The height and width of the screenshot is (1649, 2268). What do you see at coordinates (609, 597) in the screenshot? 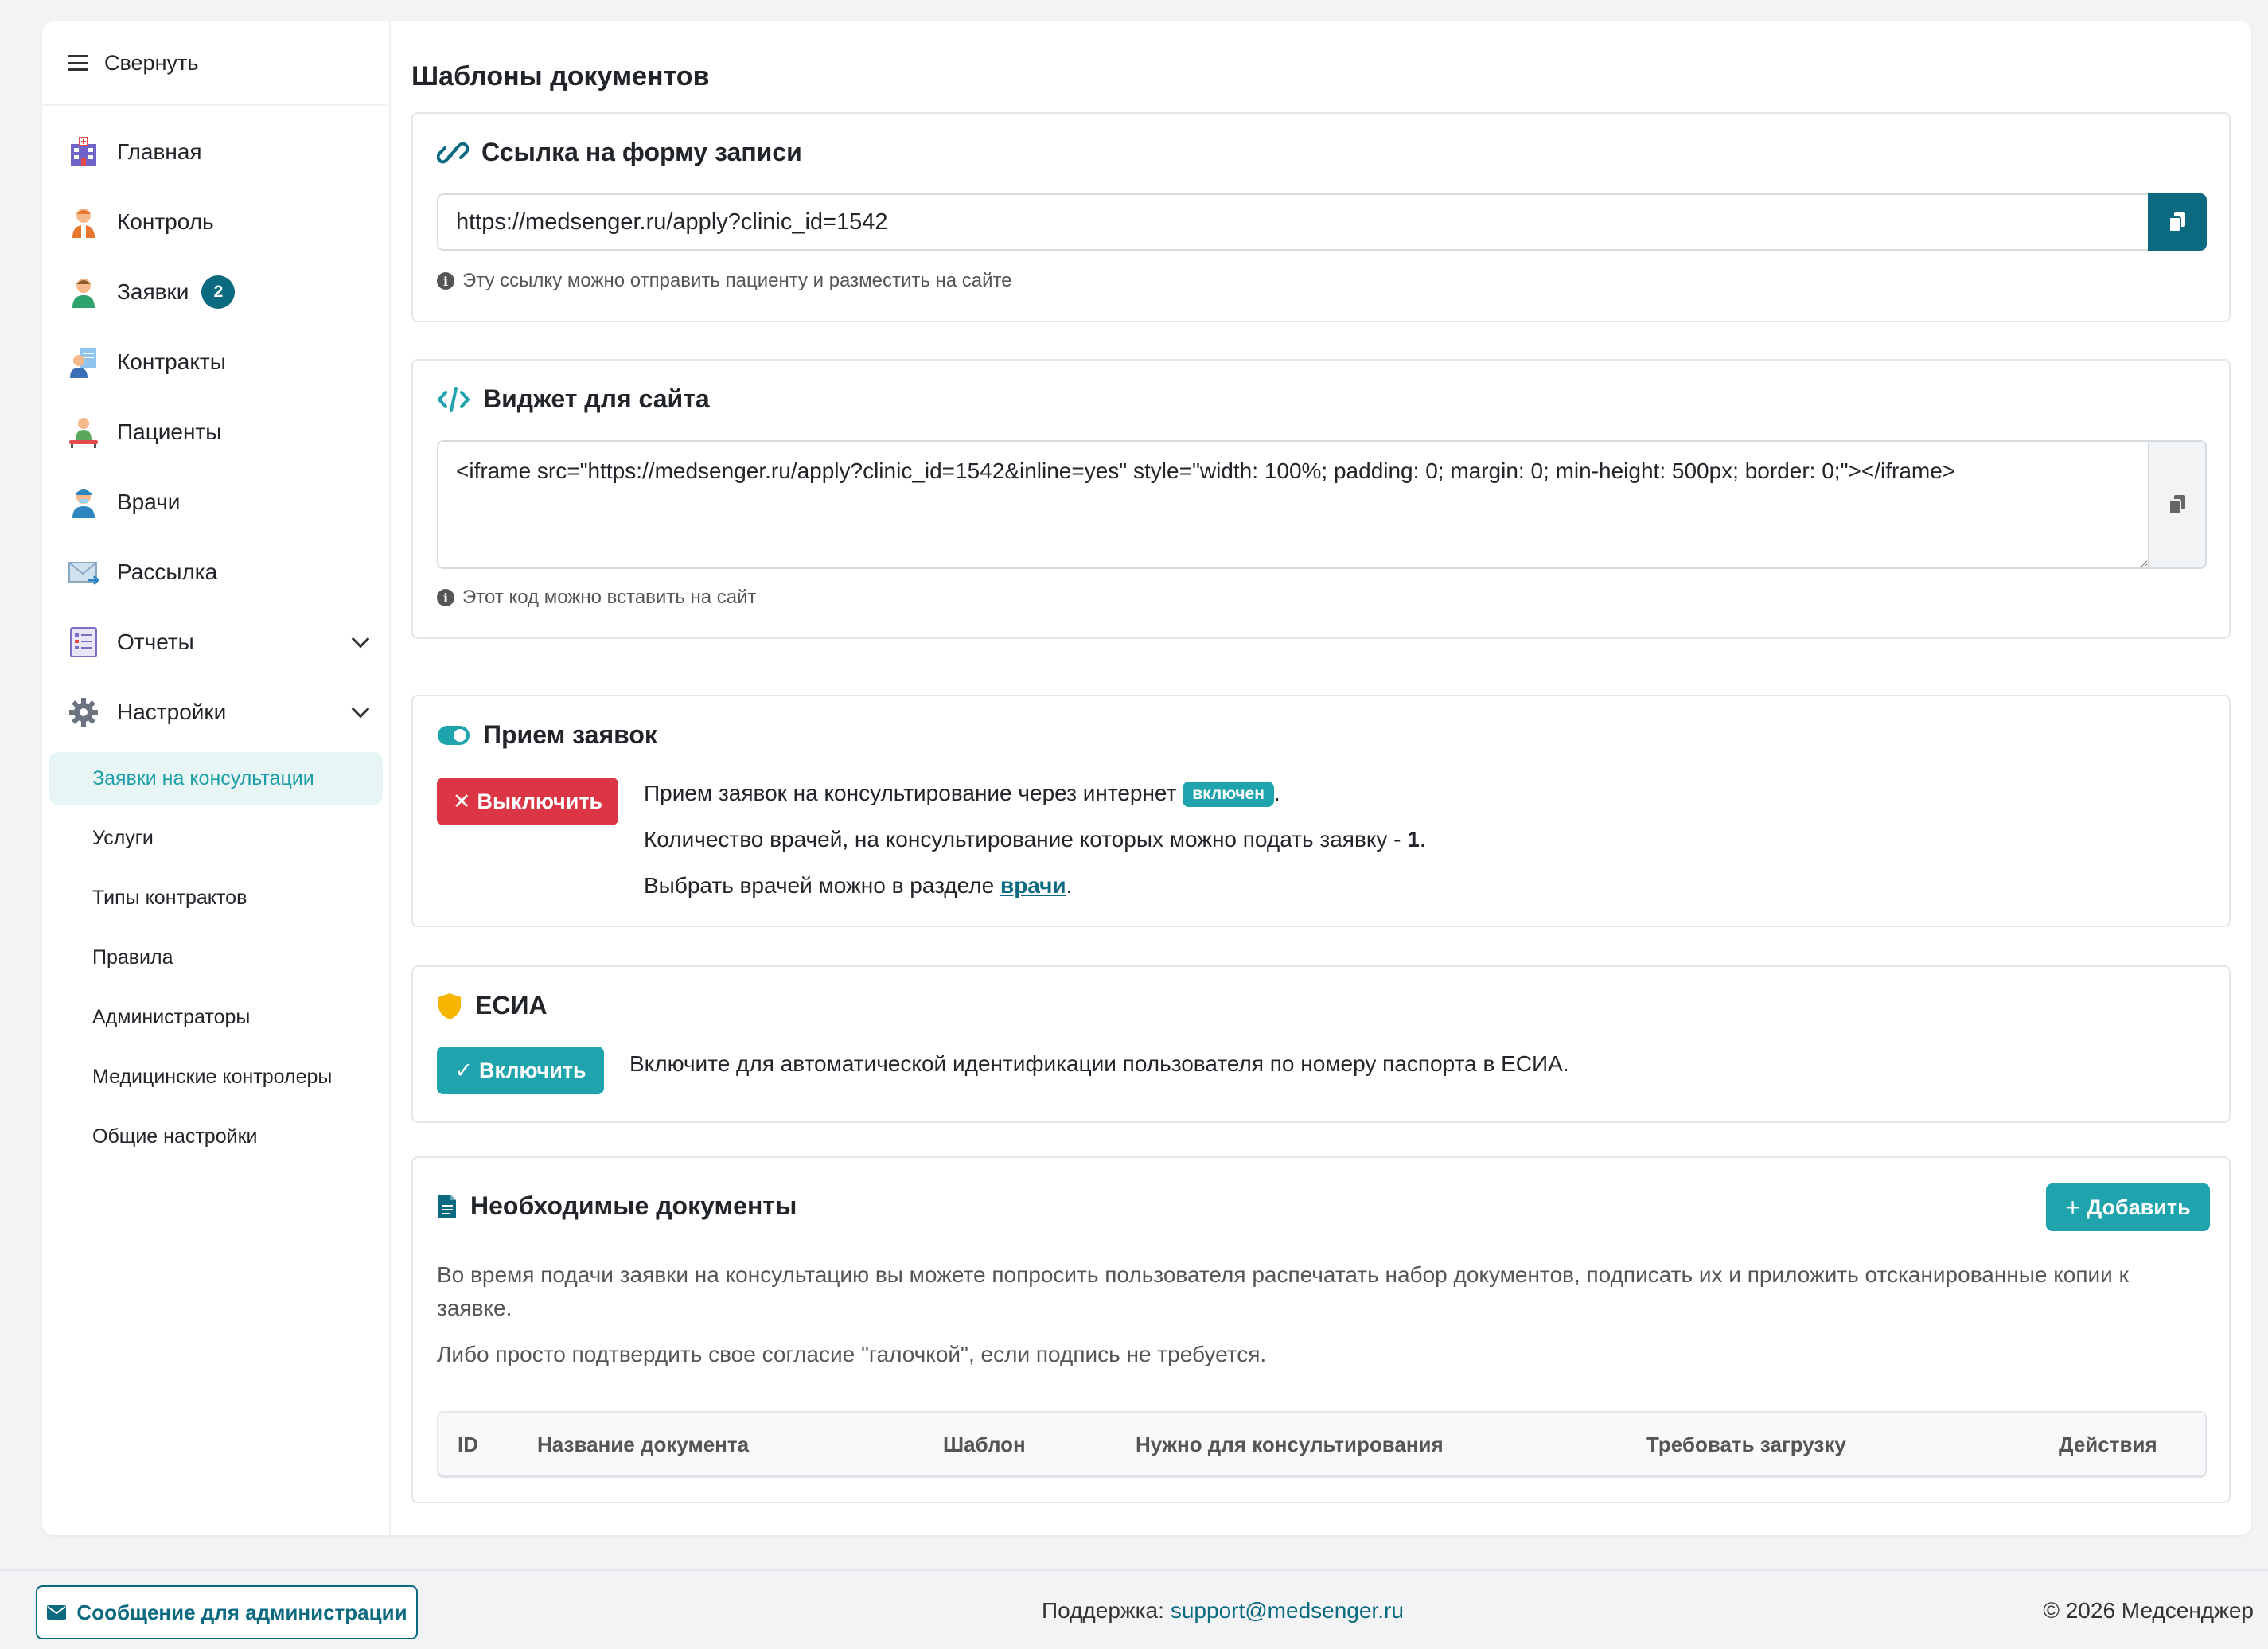
I see `hint-text: Этот код можно вставить на сайт` at bounding box center [609, 597].